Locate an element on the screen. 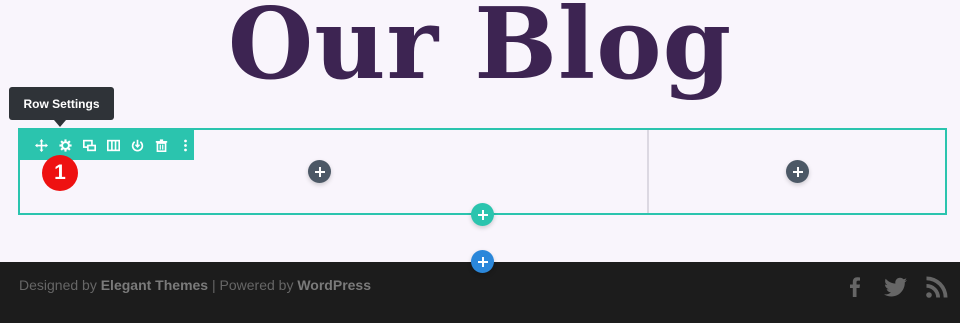  move-row-button is located at coordinates (41, 145).